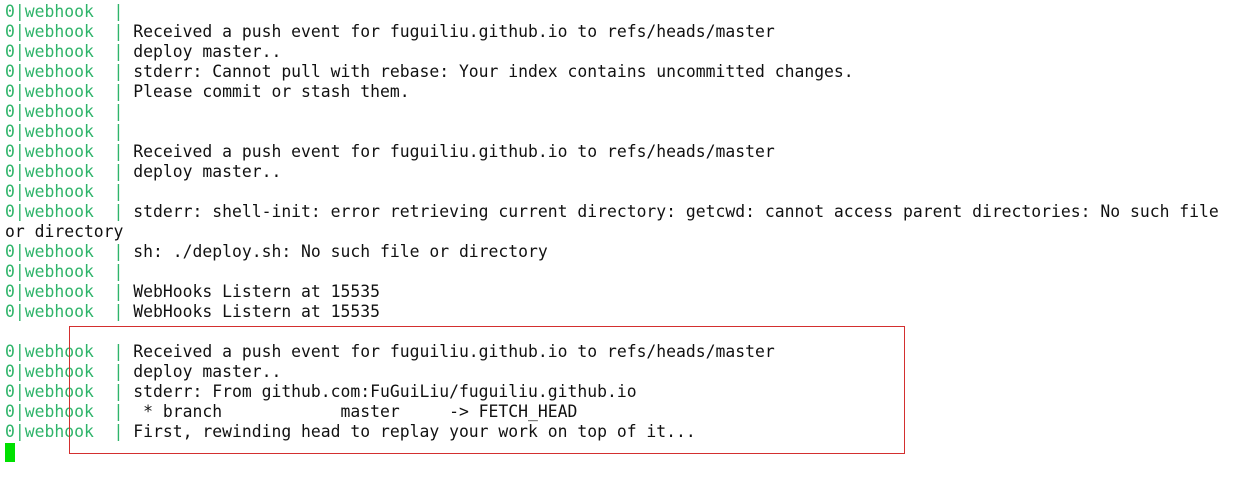  Describe the element at coordinates (10, 452) in the screenshot. I see `terminal-cursor` at that location.